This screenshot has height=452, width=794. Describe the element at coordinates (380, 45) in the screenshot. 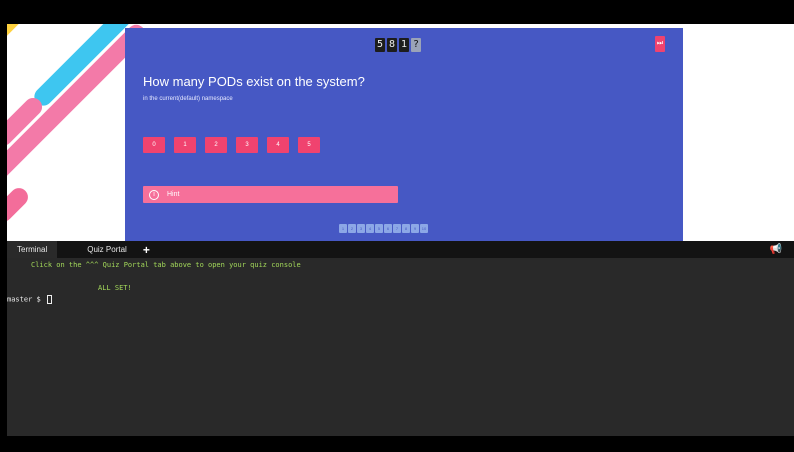

I see `timer-digit: 5` at that location.